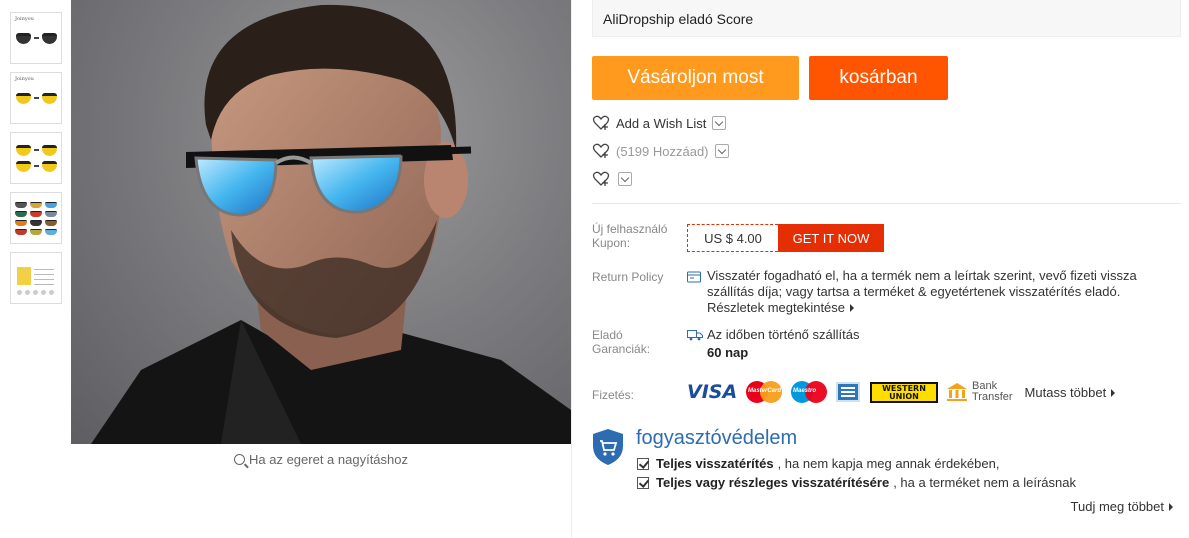  Describe the element at coordinates (848, 392) in the screenshot. I see `amex-logo` at that location.